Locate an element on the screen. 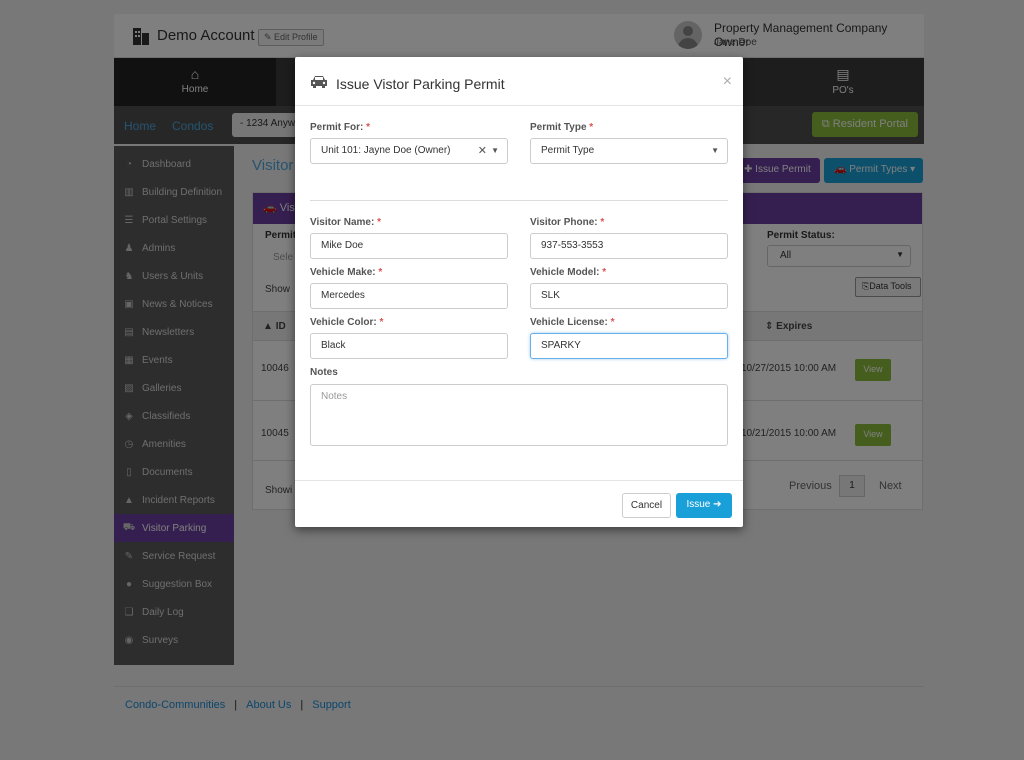 This screenshot has height=760, width=1024. clear-icon: ✕ is located at coordinates (482, 150).